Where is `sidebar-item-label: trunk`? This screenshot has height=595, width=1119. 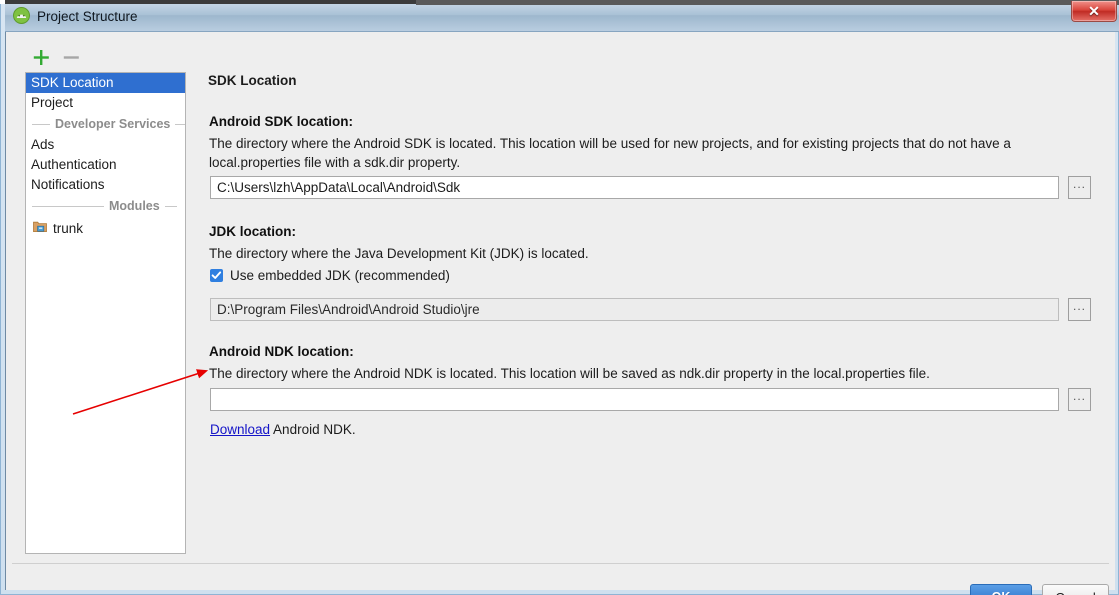 sidebar-item-label: trunk is located at coordinates (68, 228).